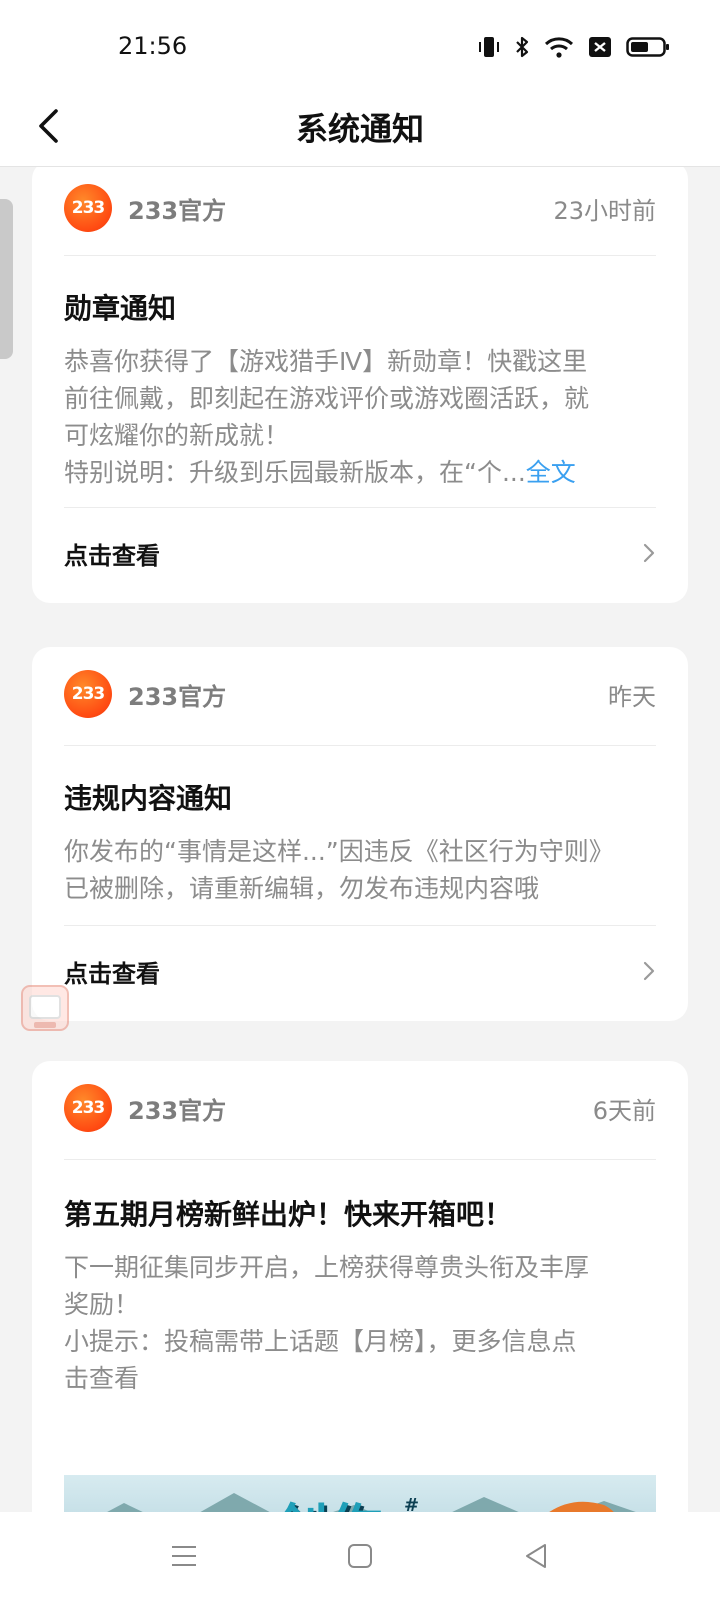 This screenshot has width=720, height=1600. I want to click on floating-assistant-widget, so click(47, 1010).